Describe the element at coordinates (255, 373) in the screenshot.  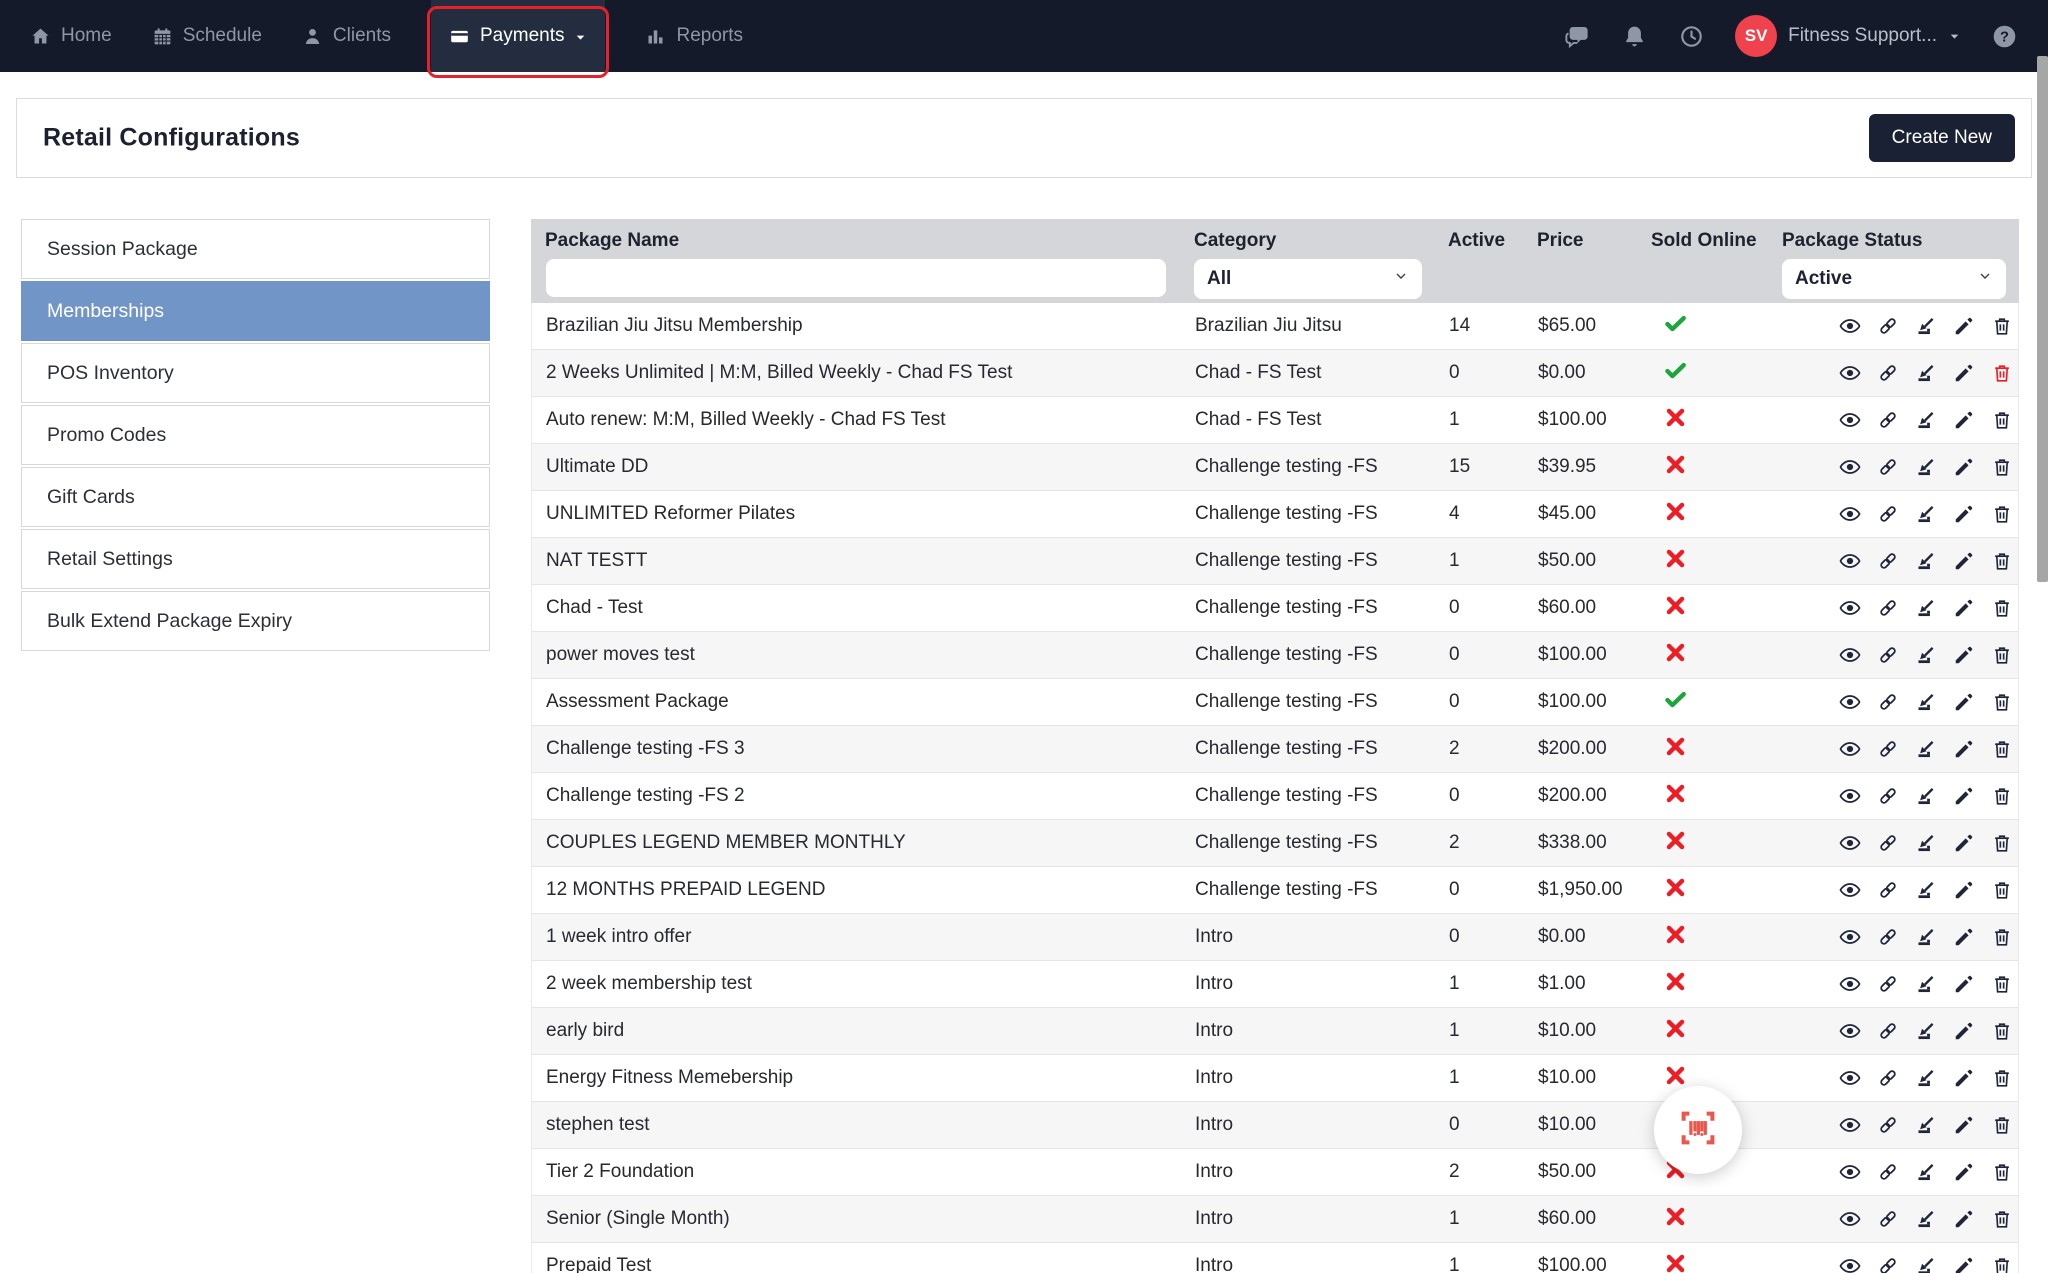
I see `sidebar-item-pos-inventory: POS Inventory` at that location.